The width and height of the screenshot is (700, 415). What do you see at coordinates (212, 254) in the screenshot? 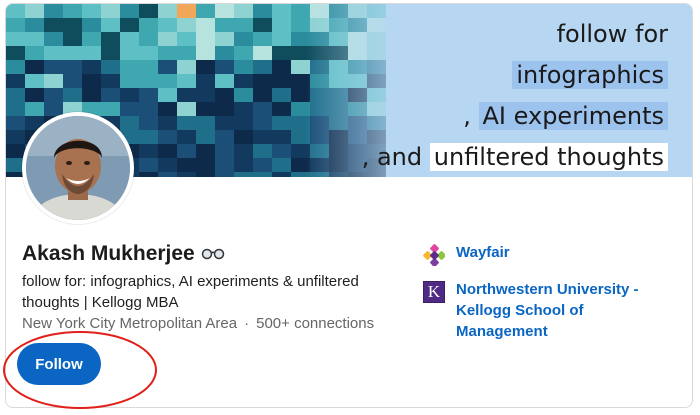
I see `glasses-icon` at bounding box center [212, 254].